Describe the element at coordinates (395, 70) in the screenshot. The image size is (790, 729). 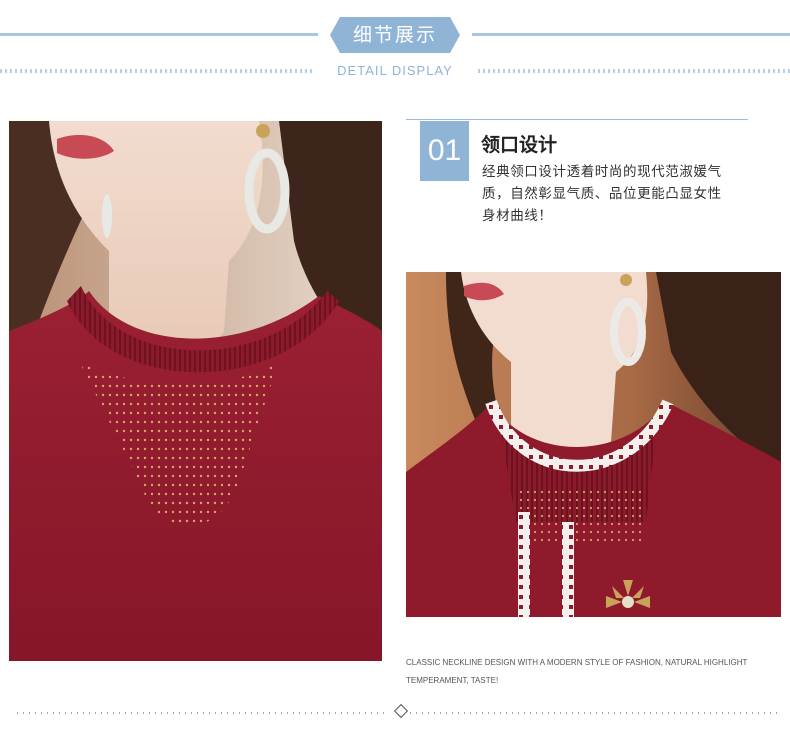
I see `section-subtitle: DETAIL DISPLAY` at that location.